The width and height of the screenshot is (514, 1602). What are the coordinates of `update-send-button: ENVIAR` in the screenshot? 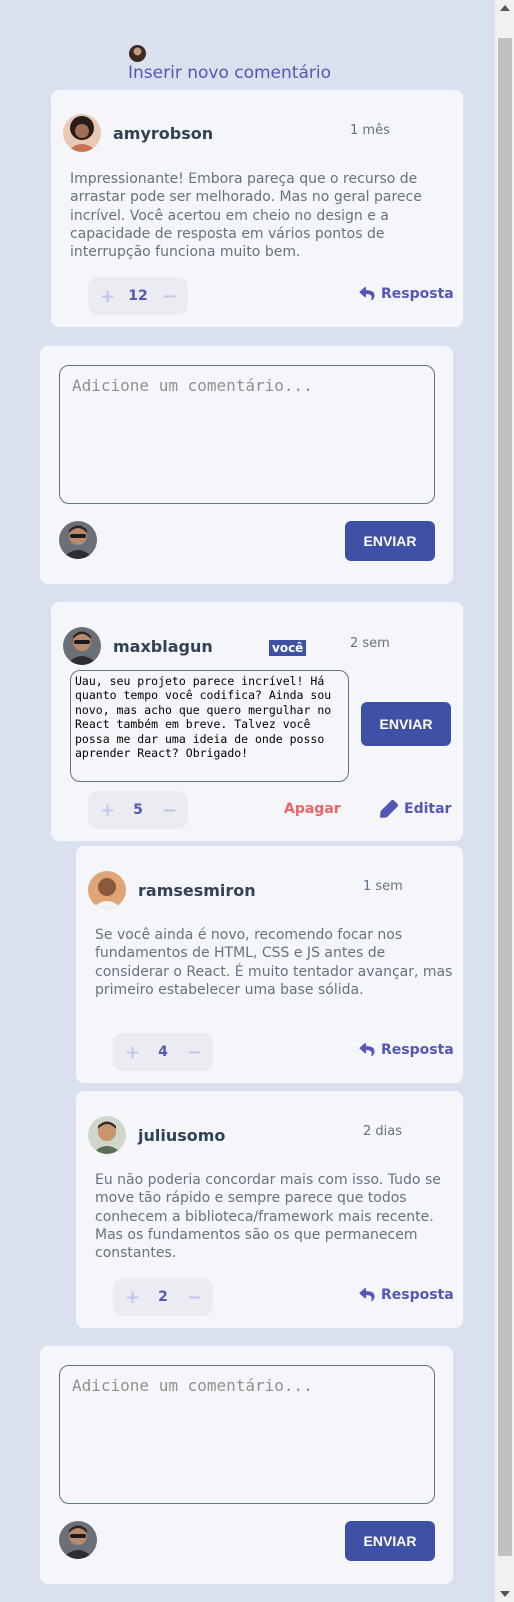 It's located at (406, 724).